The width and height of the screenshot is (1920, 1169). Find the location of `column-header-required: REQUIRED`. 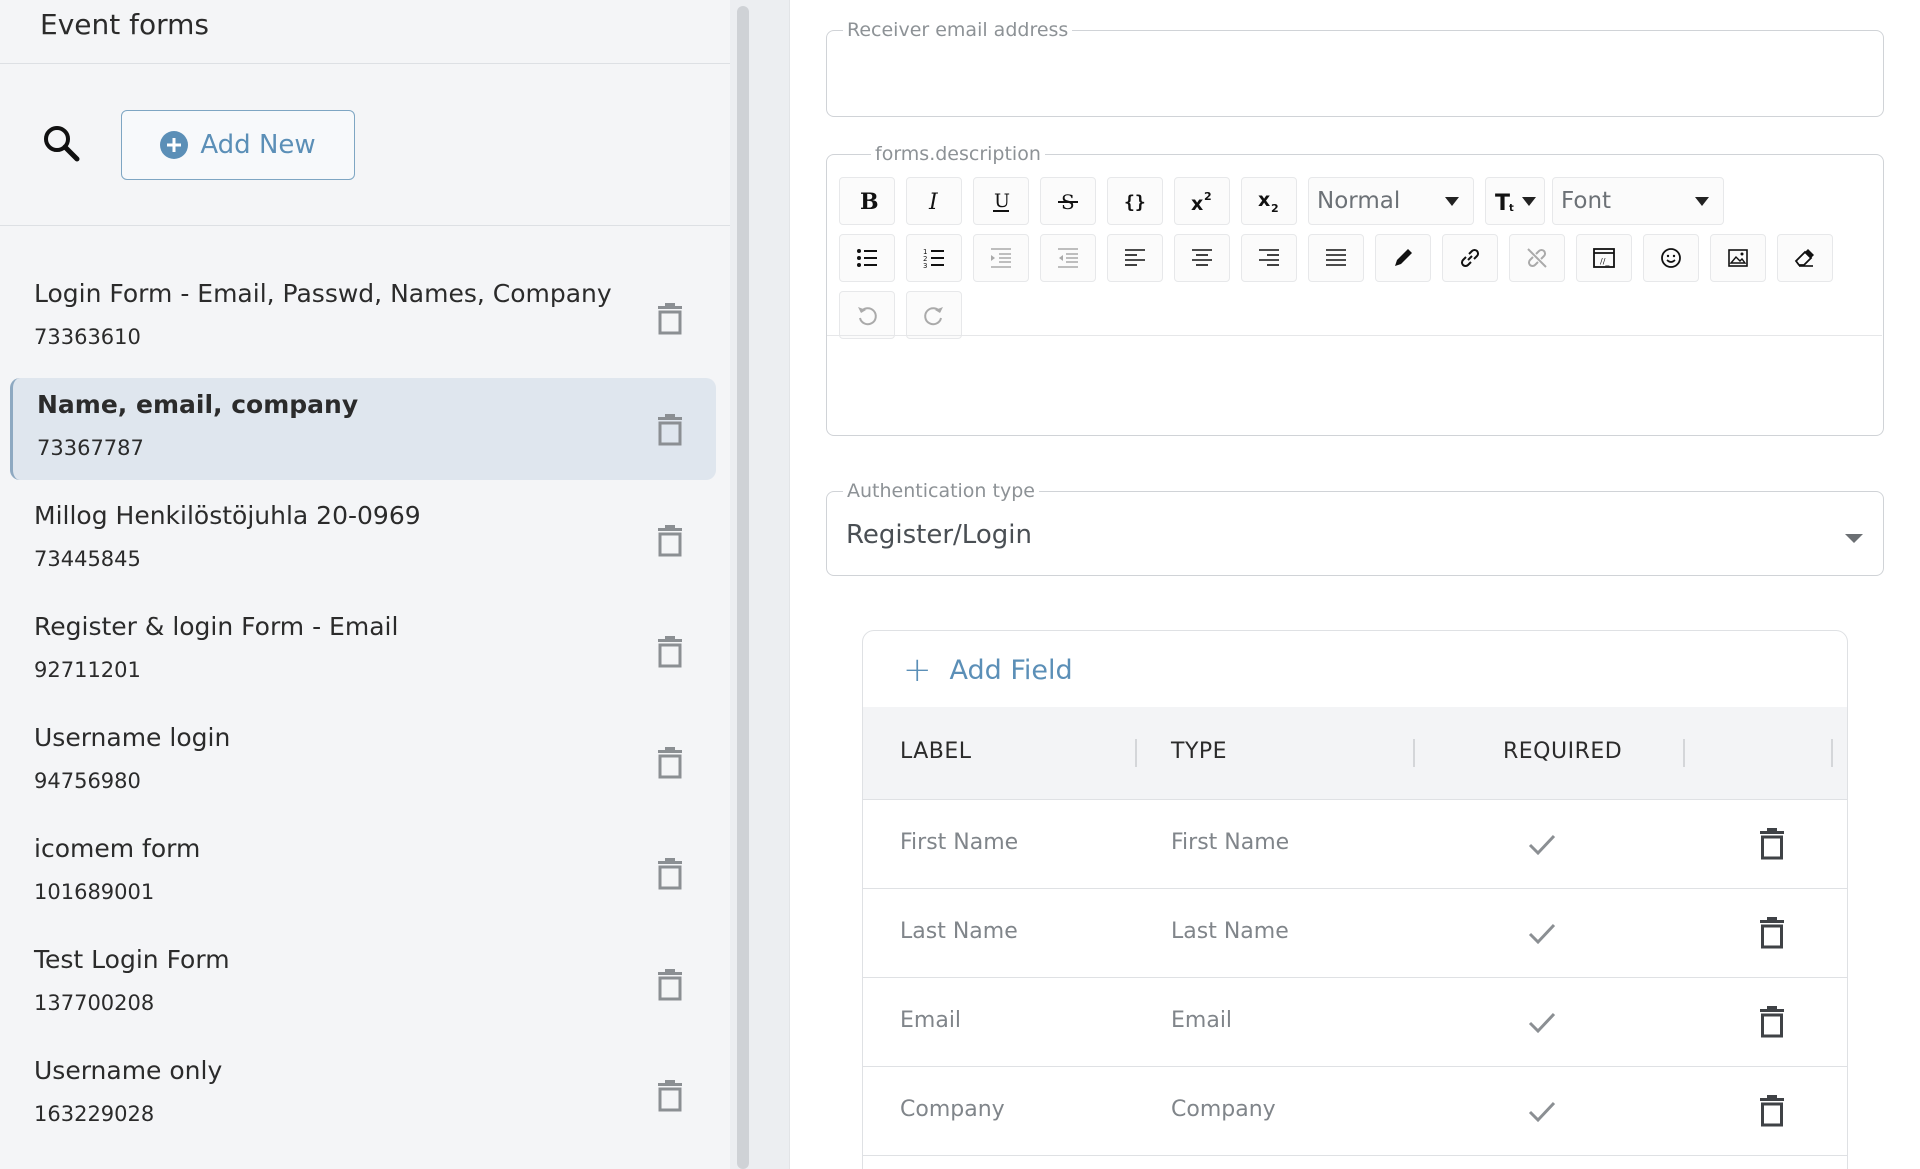

column-header-required: REQUIRED is located at coordinates (1562, 751).